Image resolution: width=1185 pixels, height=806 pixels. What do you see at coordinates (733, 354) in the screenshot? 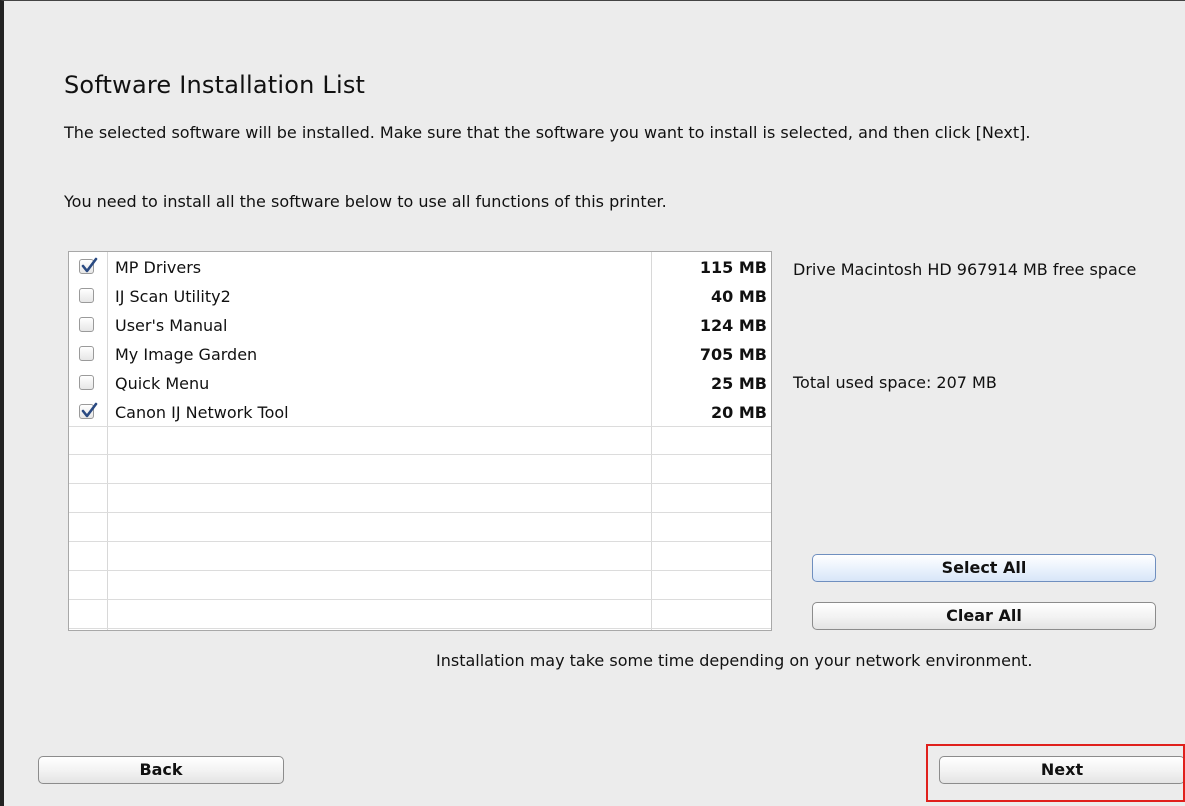
I see `software-size: 705 MB` at bounding box center [733, 354].